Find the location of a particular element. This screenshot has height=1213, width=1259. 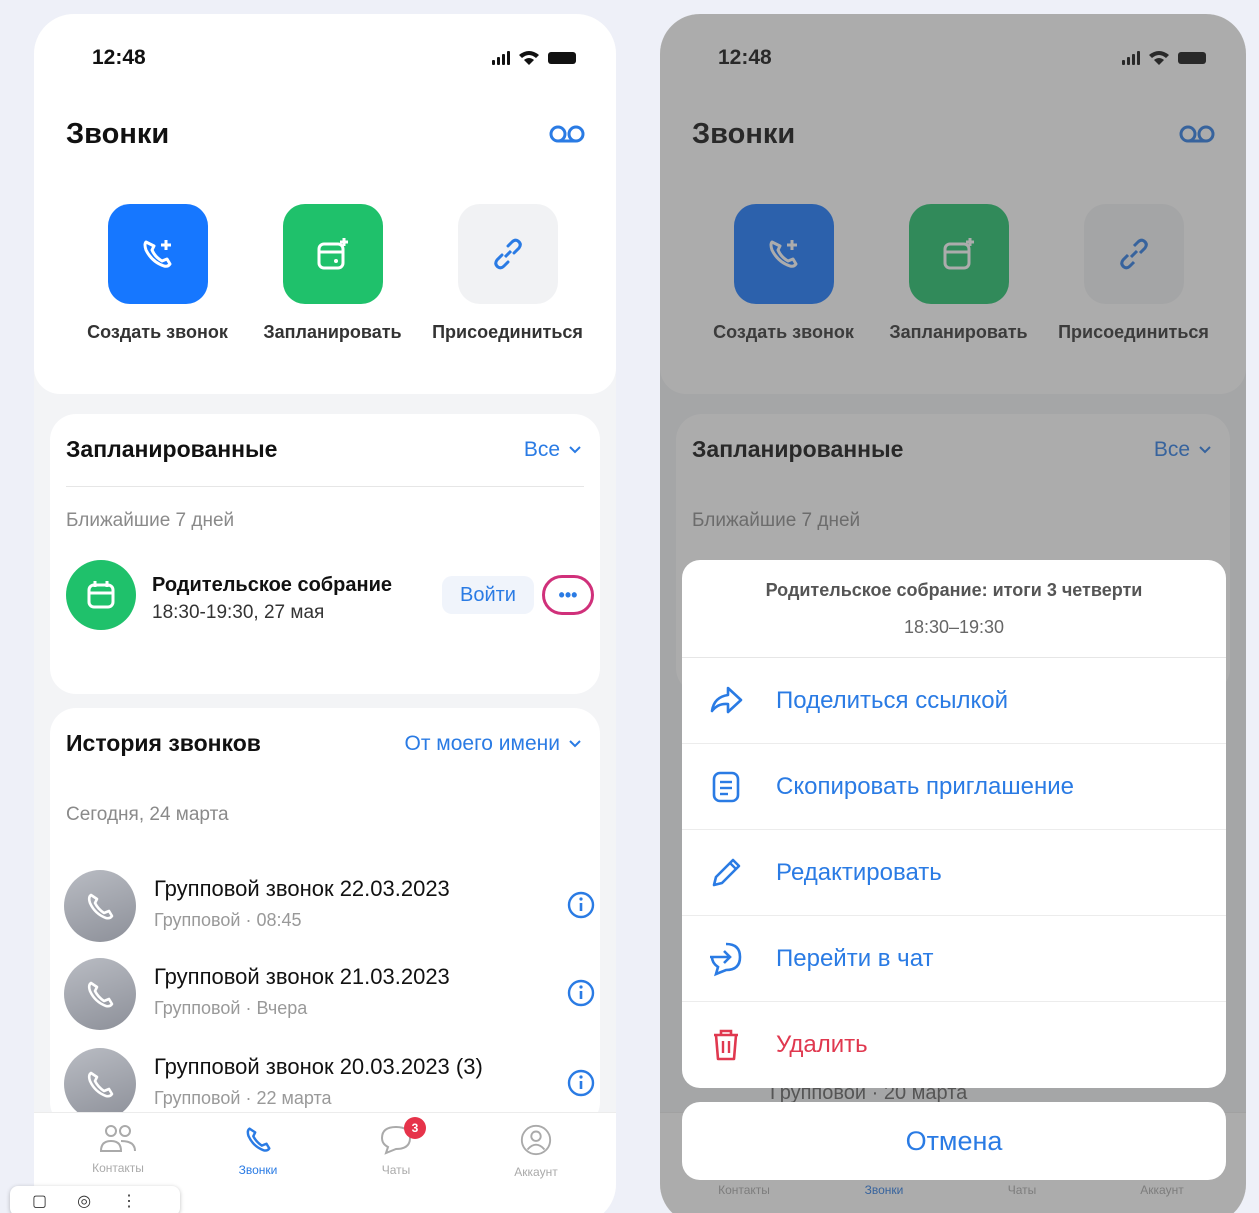

phone-plus-icon is located at coordinates (157, 254).